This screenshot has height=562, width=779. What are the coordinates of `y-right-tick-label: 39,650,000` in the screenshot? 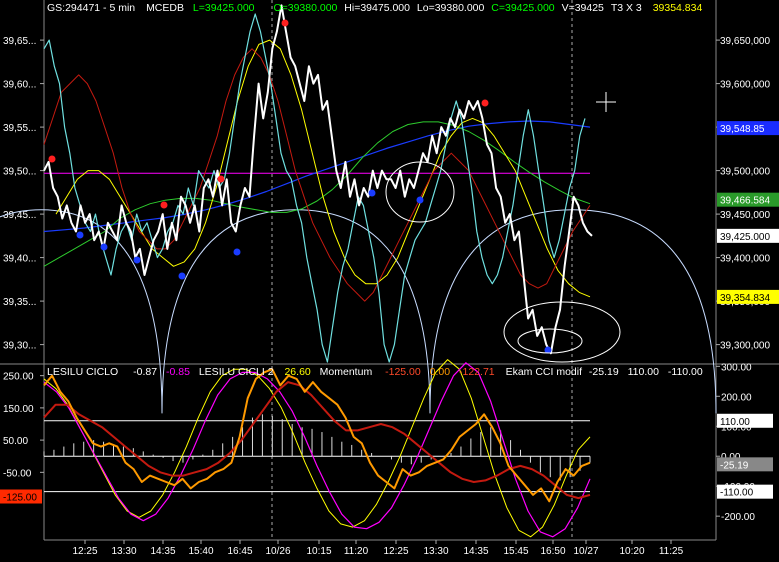 It's located at (745, 41).